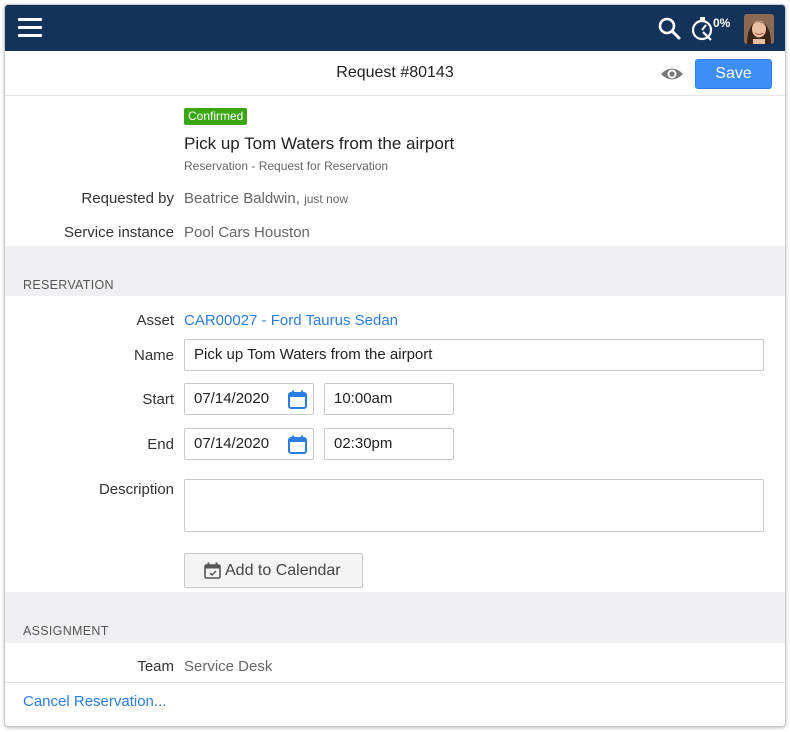 The width and height of the screenshot is (790, 732). I want to click on requester-name: Beatrice Baldwin,, so click(242, 198).